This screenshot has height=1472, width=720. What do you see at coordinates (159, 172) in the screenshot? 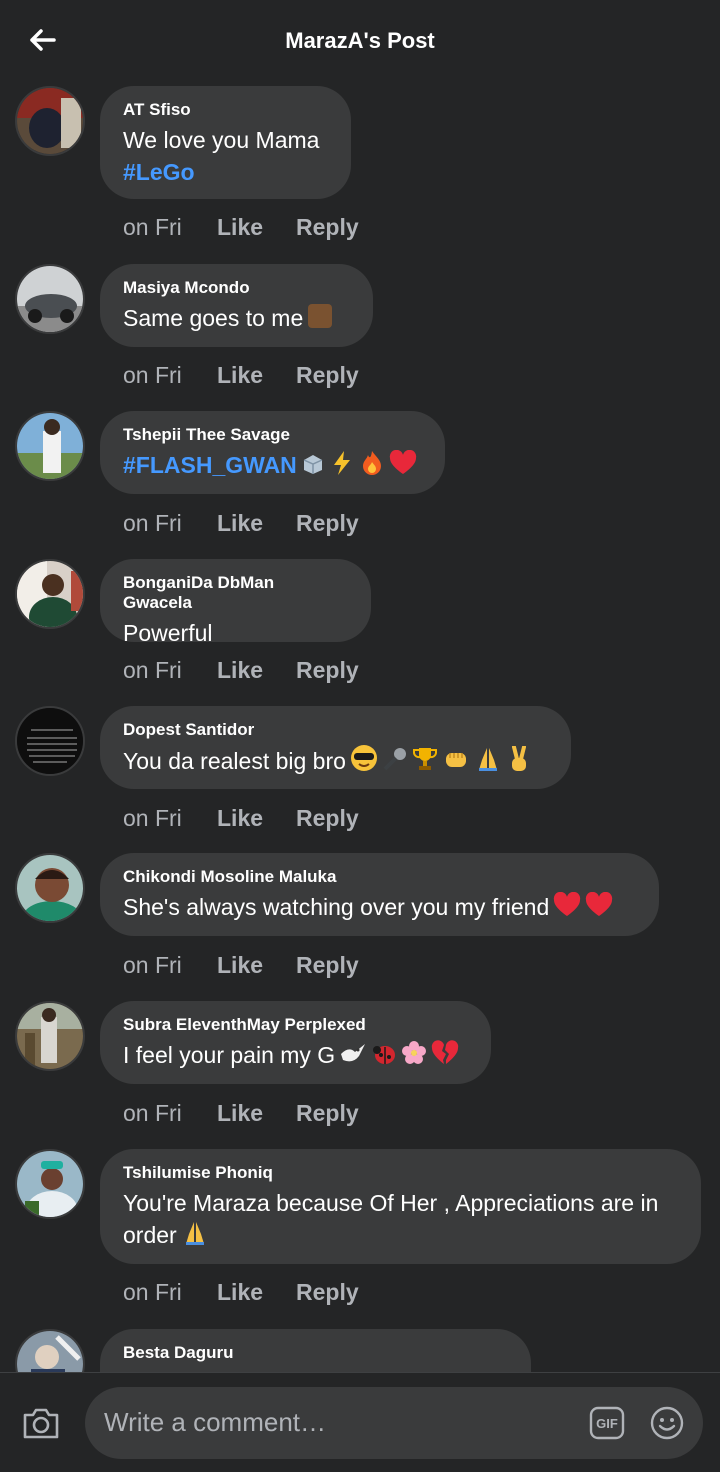
I see `hashtag-link: #LeGo` at bounding box center [159, 172].